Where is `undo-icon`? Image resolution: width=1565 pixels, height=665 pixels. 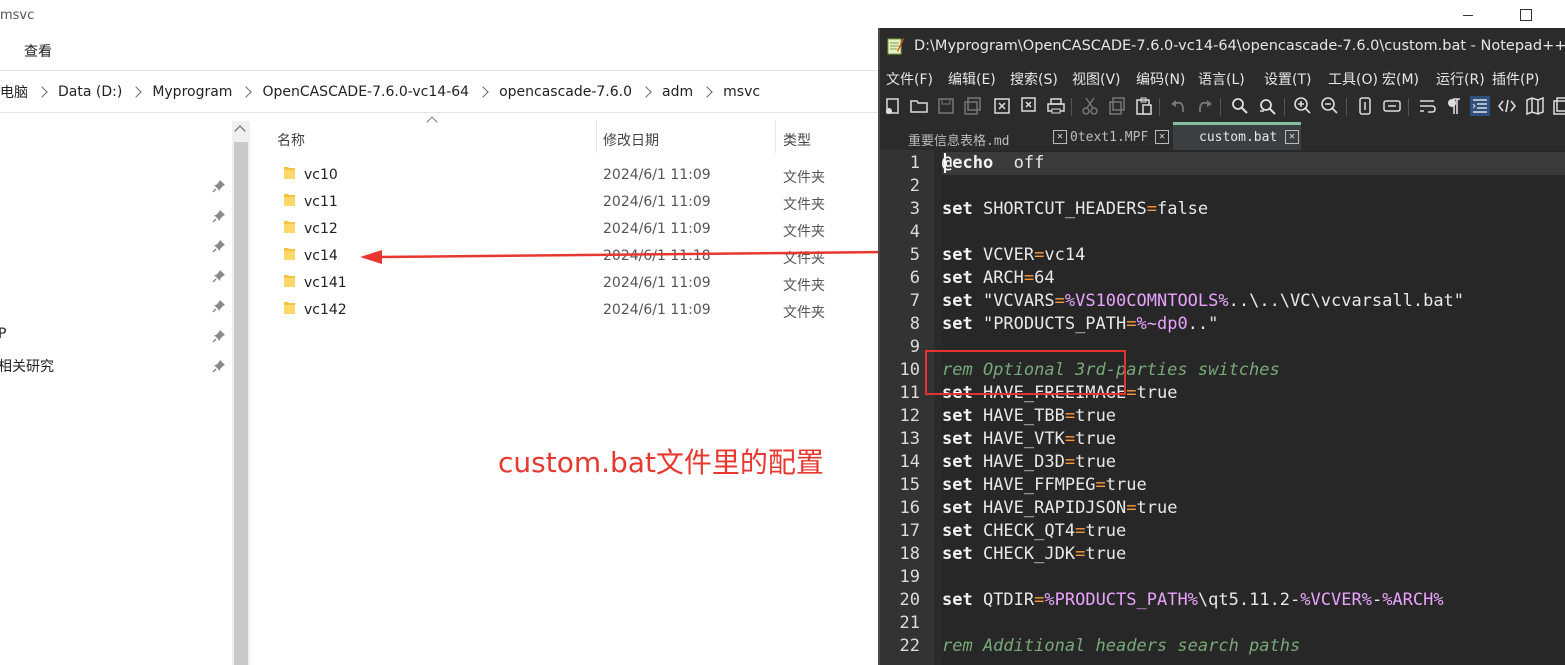 undo-icon is located at coordinates (1178, 106).